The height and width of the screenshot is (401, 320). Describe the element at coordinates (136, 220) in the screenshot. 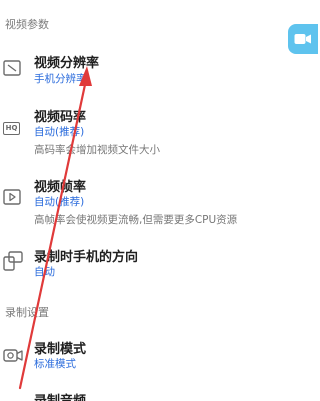

I see `framerate-description: 高帧率会使视频更流畅,但需要更多CPU资源` at that location.